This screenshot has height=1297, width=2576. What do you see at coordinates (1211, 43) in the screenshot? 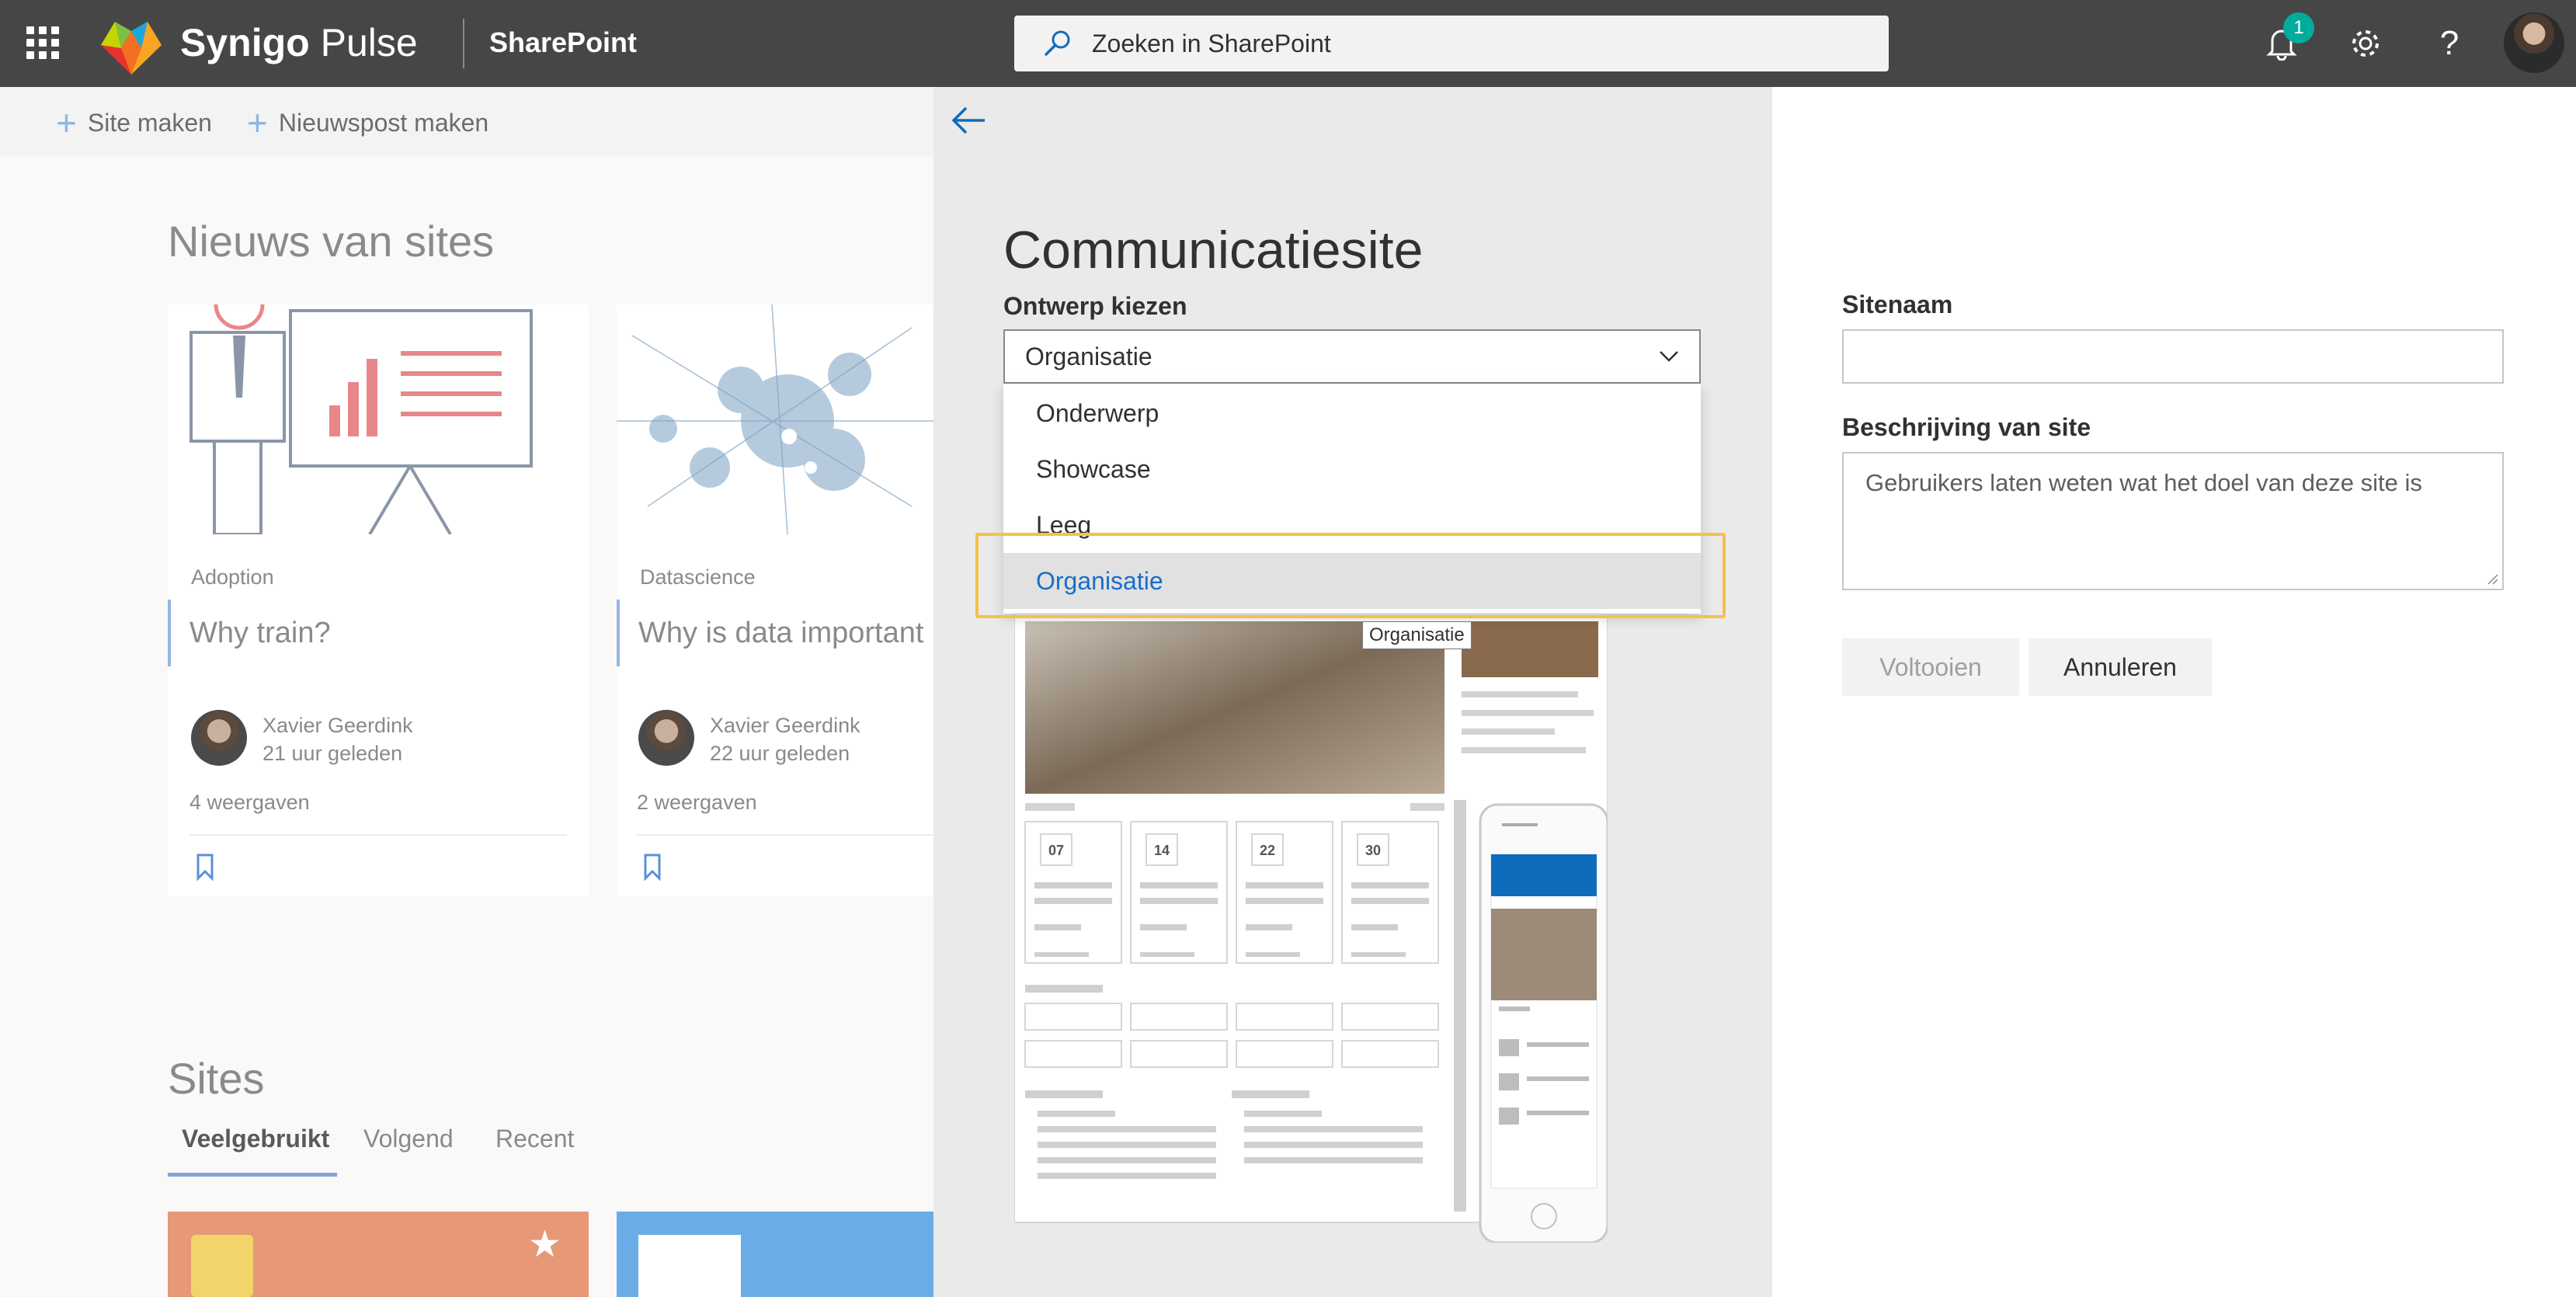
I see `search-placeholder: Zoeken in SharePoint` at bounding box center [1211, 43].